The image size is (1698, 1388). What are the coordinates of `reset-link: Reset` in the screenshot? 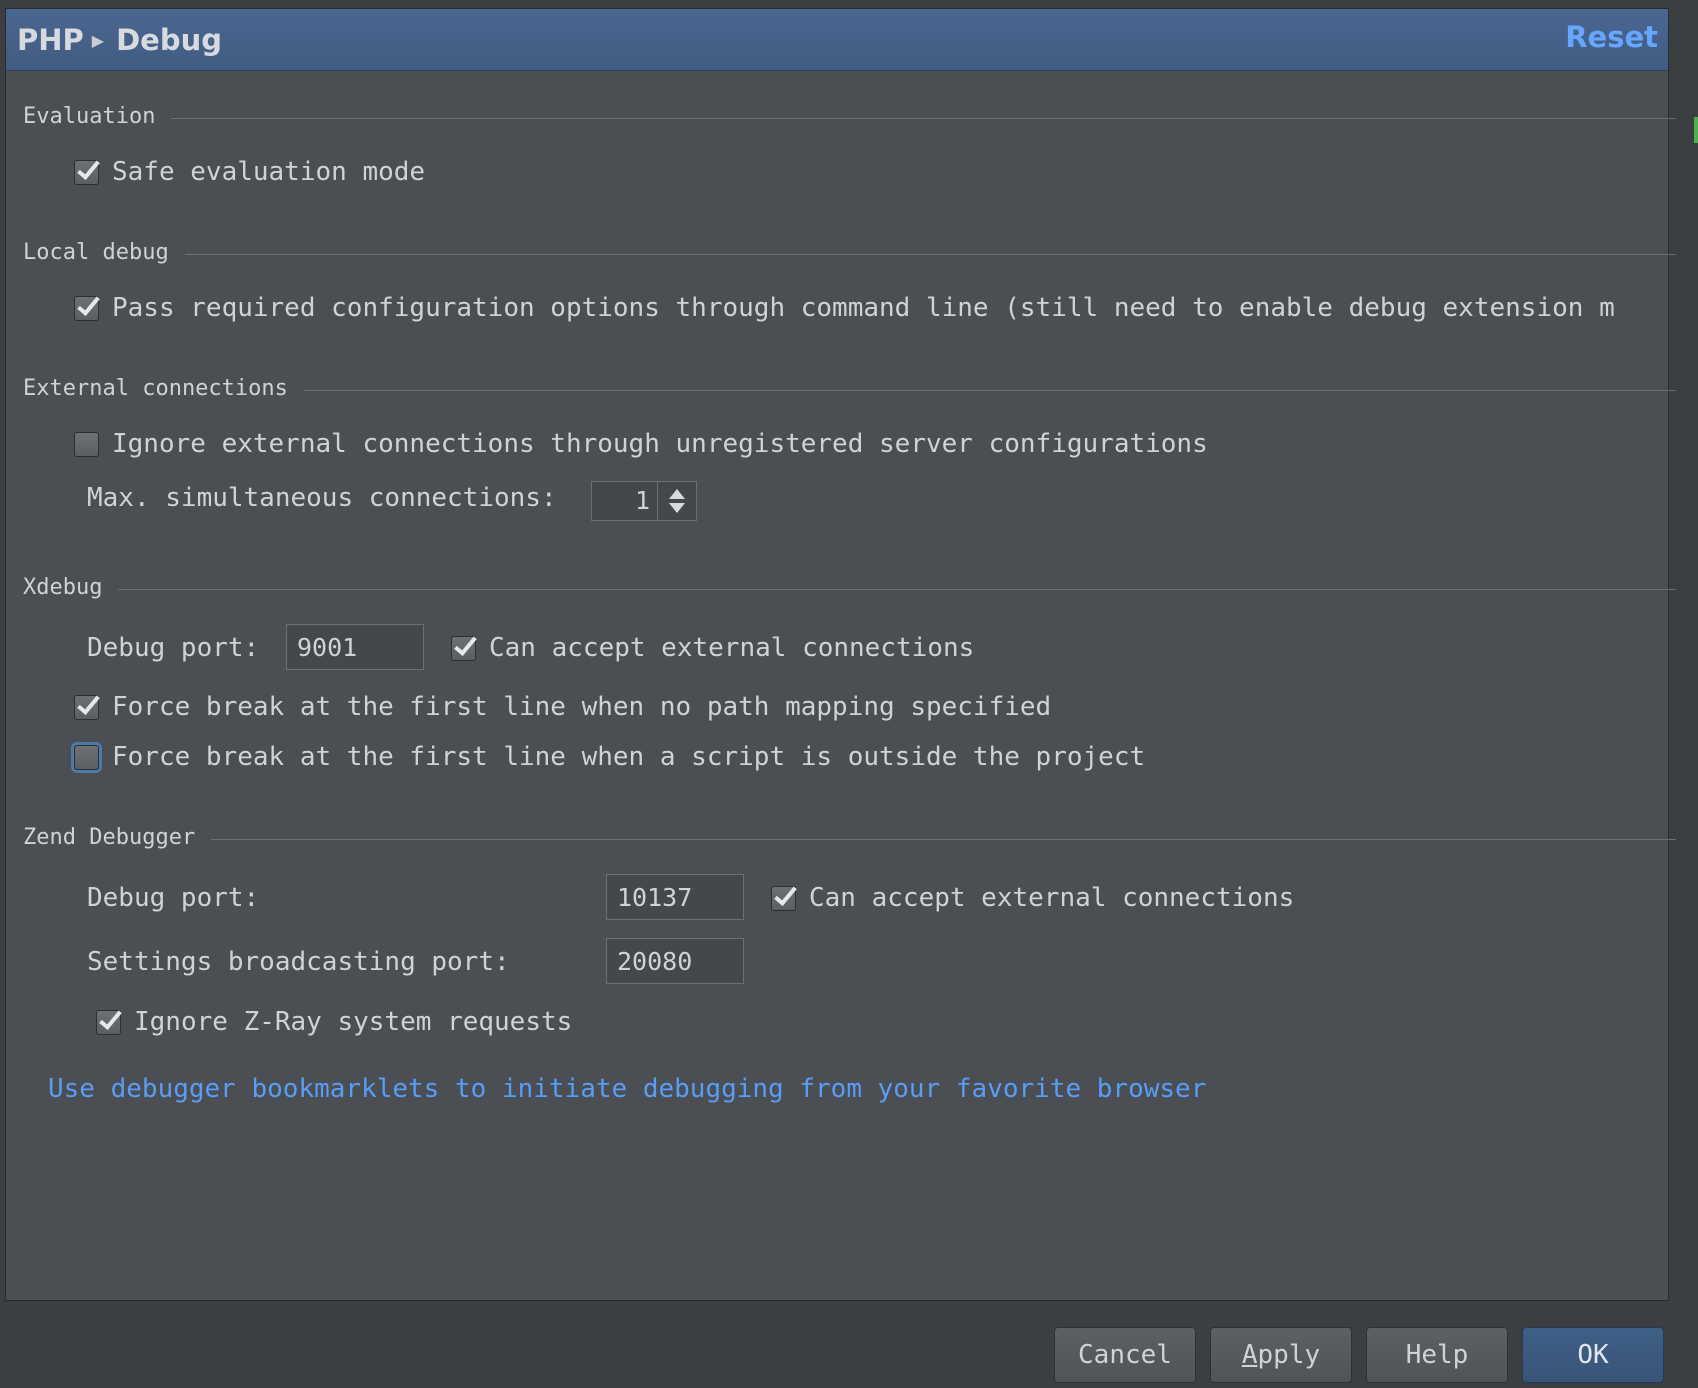 It's located at (1611, 37).